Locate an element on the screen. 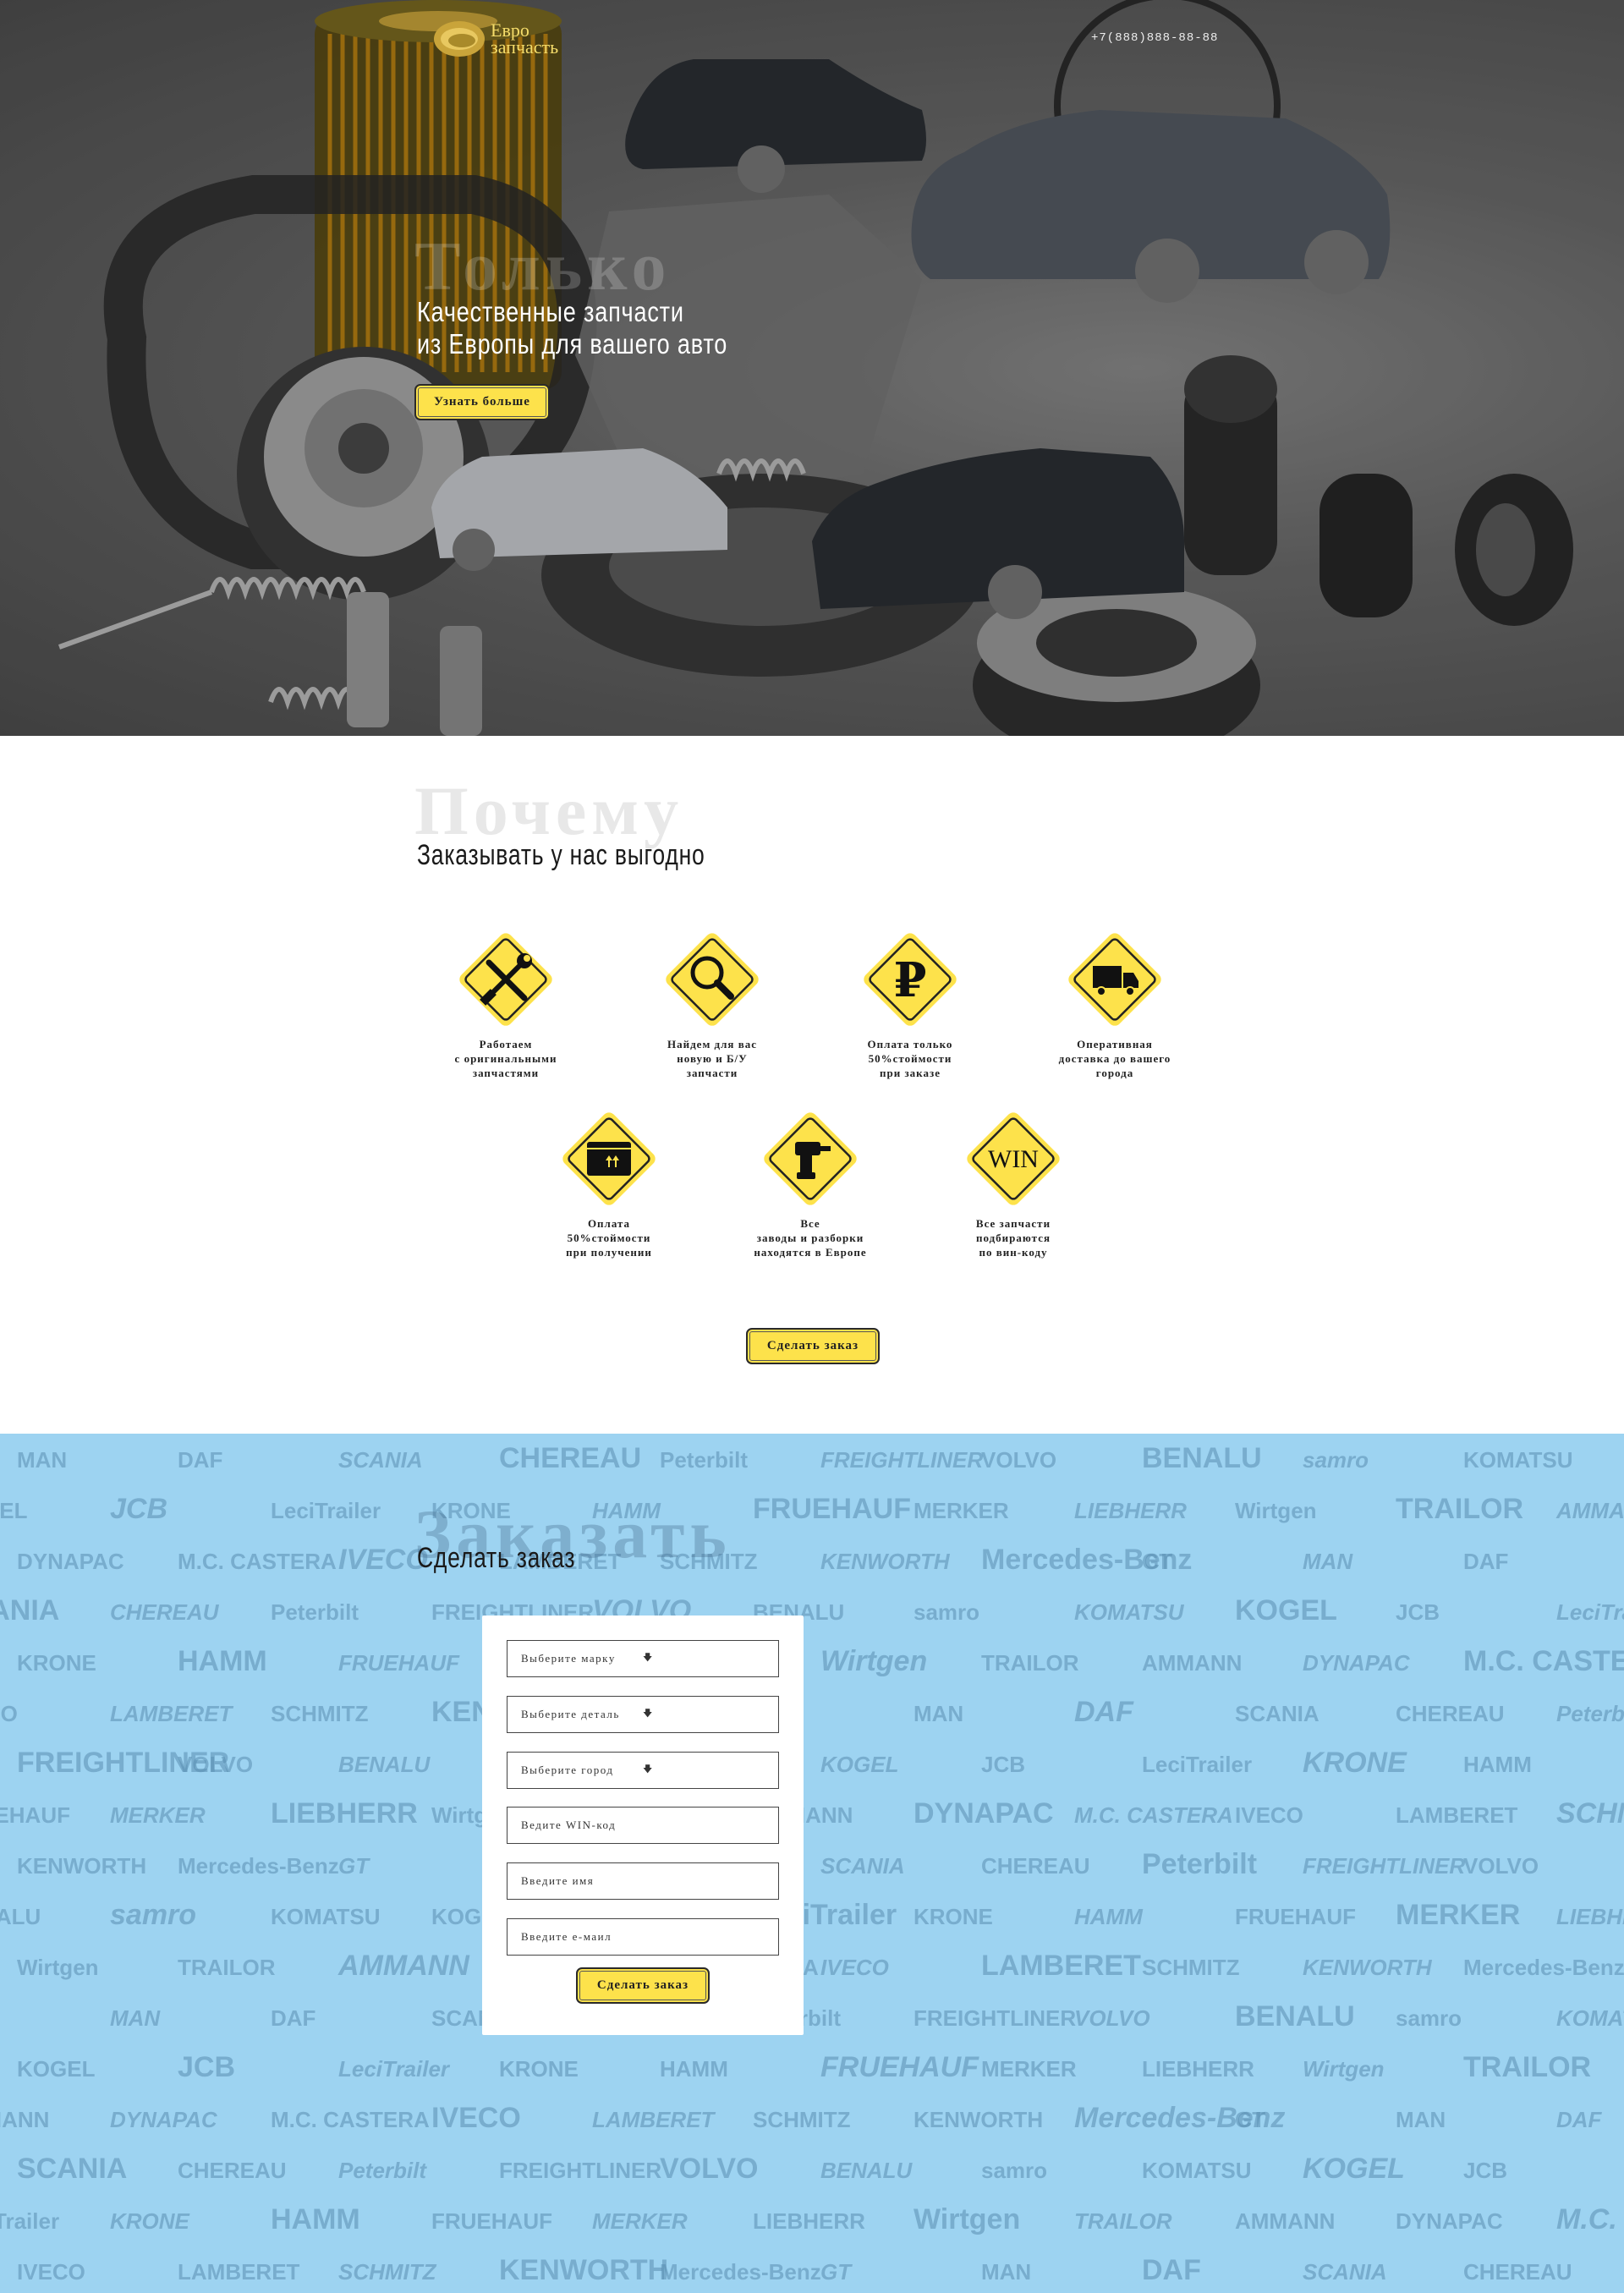  win-code-input is located at coordinates (643, 1825).